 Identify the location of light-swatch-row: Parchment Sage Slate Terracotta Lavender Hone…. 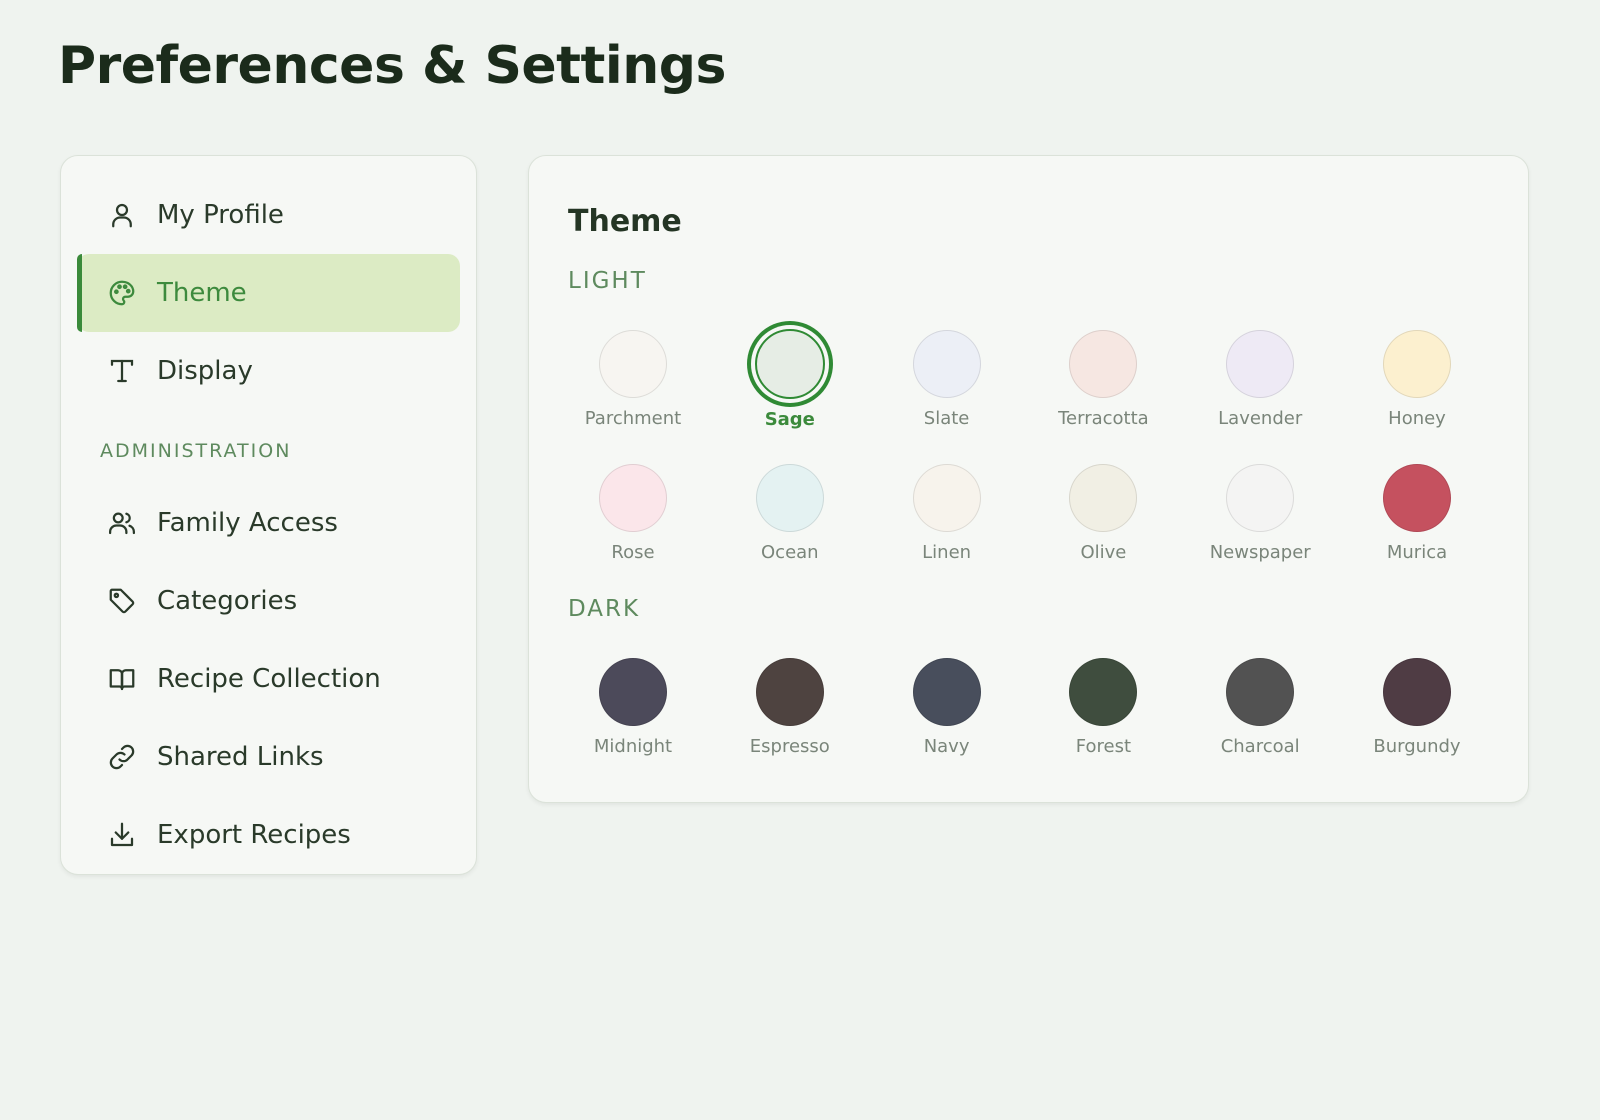
(1025, 386).